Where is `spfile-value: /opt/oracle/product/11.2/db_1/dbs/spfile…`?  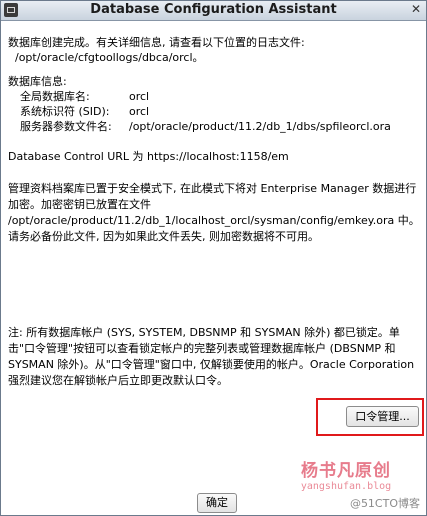 spfile-value: /opt/oracle/product/11.2/db_1/dbs/spfile… is located at coordinates (260, 126).